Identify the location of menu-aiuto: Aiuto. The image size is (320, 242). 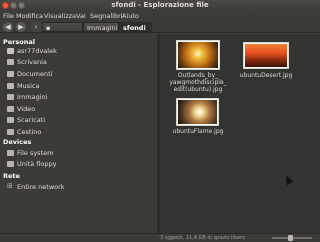
(130, 16).